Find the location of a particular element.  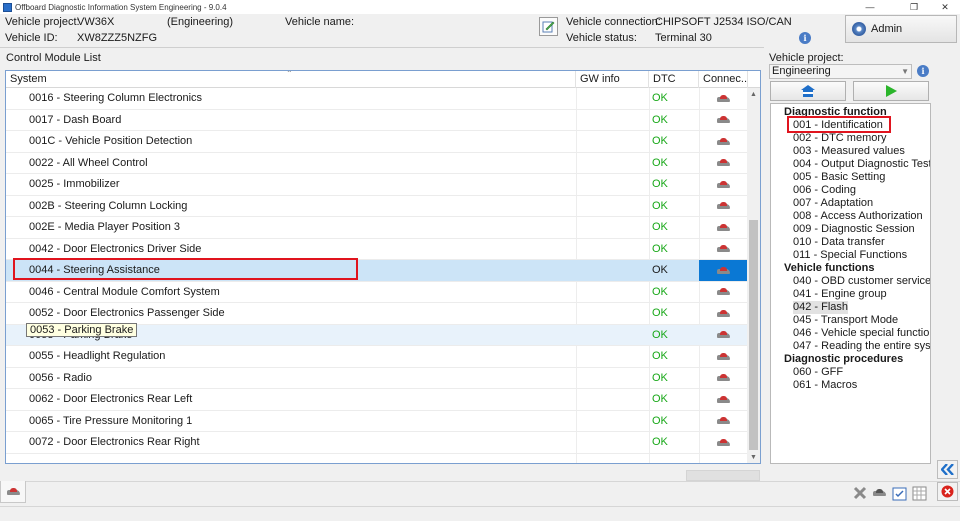

start-button is located at coordinates (891, 91).